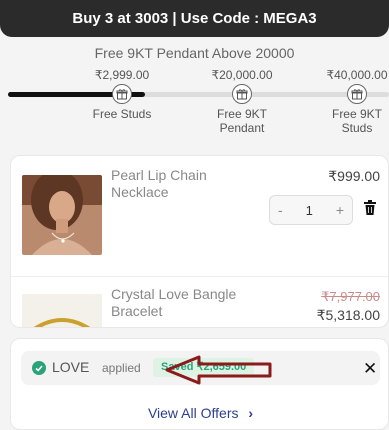 The width and height of the screenshot is (389, 430). Describe the element at coordinates (193, 413) in the screenshot. I see `view-all-offers-label: View All Offers` at that location.